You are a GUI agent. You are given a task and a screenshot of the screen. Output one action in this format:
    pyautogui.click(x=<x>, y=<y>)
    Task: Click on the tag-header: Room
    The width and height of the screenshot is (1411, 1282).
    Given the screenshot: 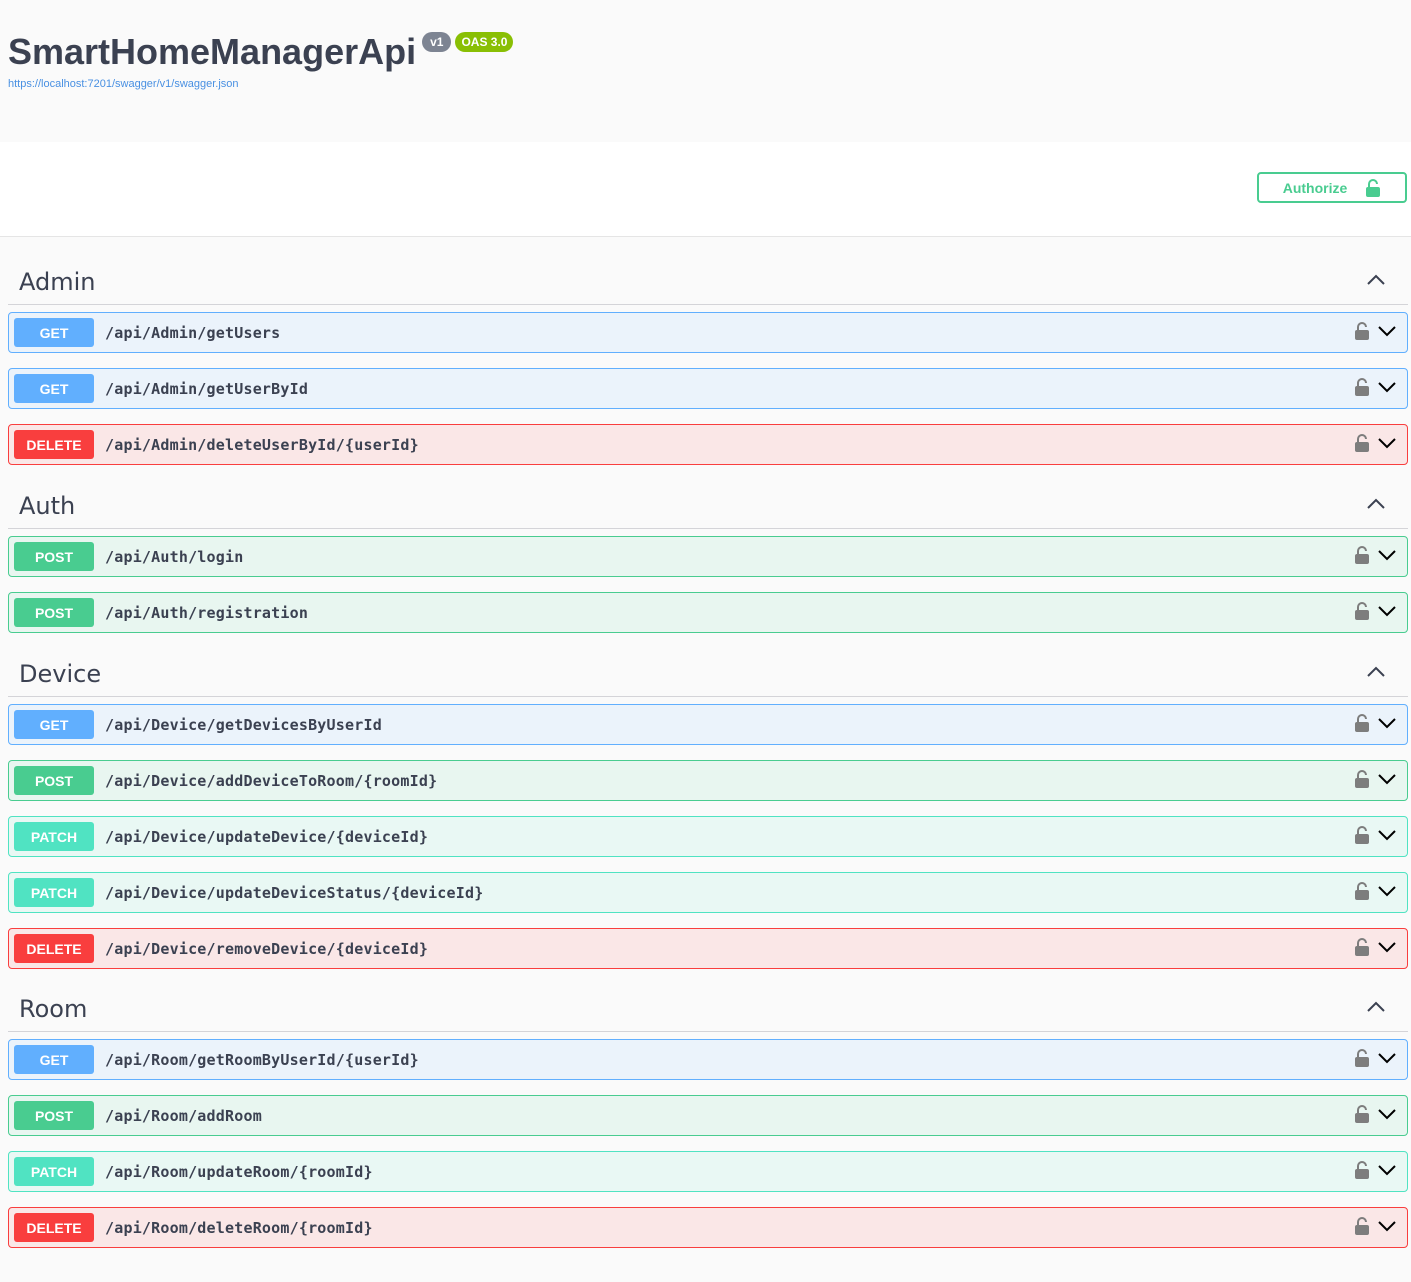 What is the action you would take?
    pyautogui.click(x=708, y=1007)
    